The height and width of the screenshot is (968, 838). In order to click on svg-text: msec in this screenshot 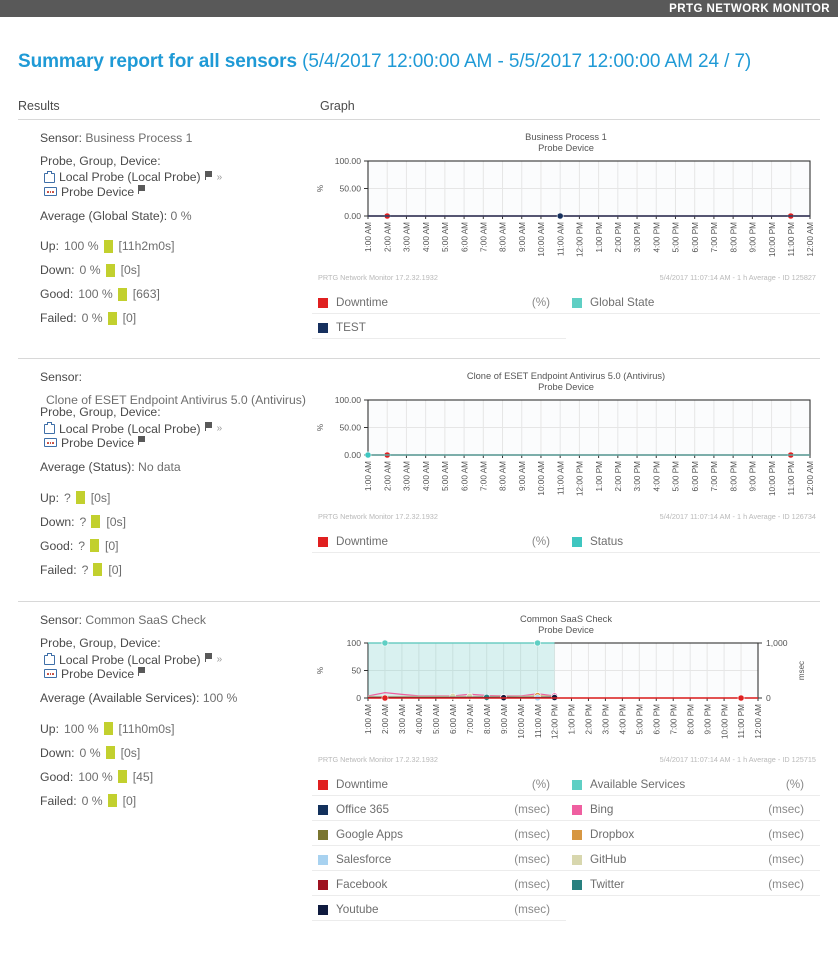, I will do `click(801, 670)`.